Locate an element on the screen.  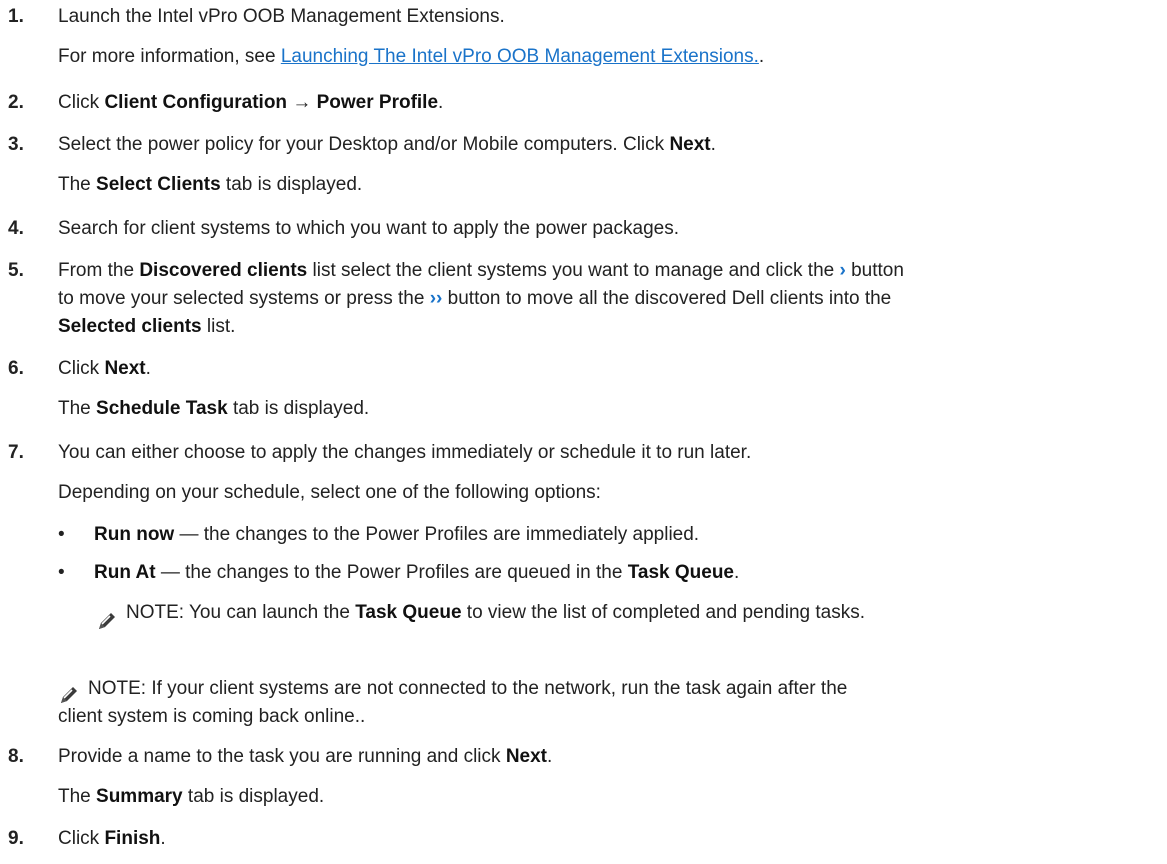
finish-label: Finish is located at coordinates (132, 838).